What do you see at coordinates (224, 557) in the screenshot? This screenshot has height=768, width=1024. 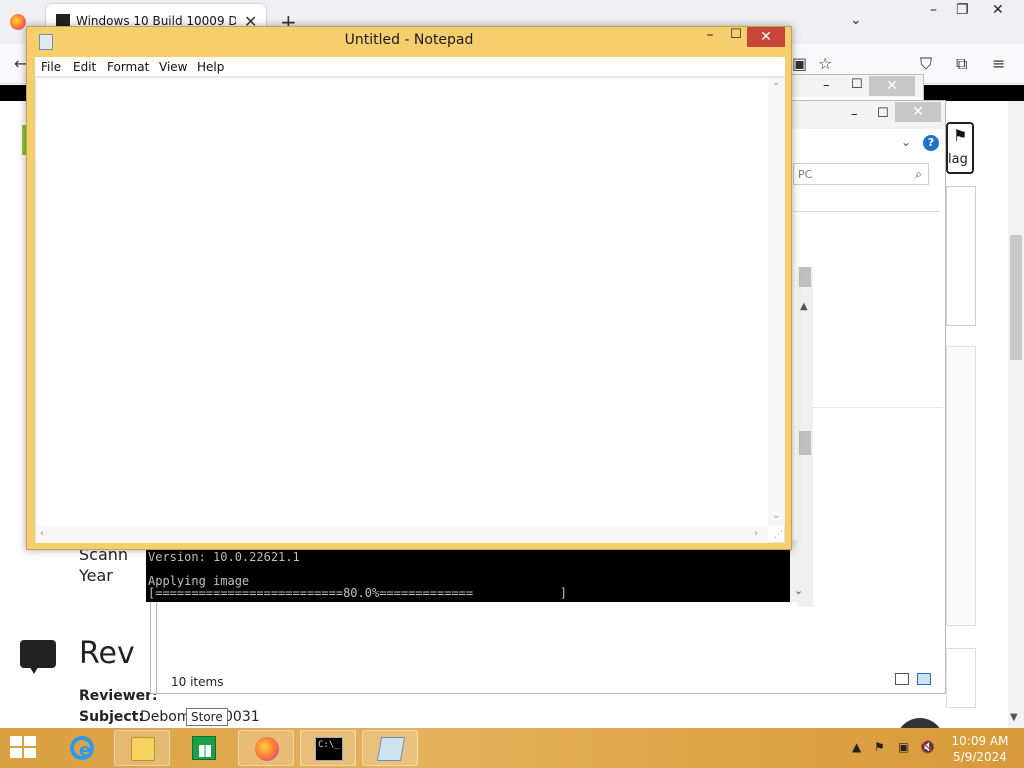 I see `console-line: Version: 10.0.22621.1` at bounding box center [224, 557].